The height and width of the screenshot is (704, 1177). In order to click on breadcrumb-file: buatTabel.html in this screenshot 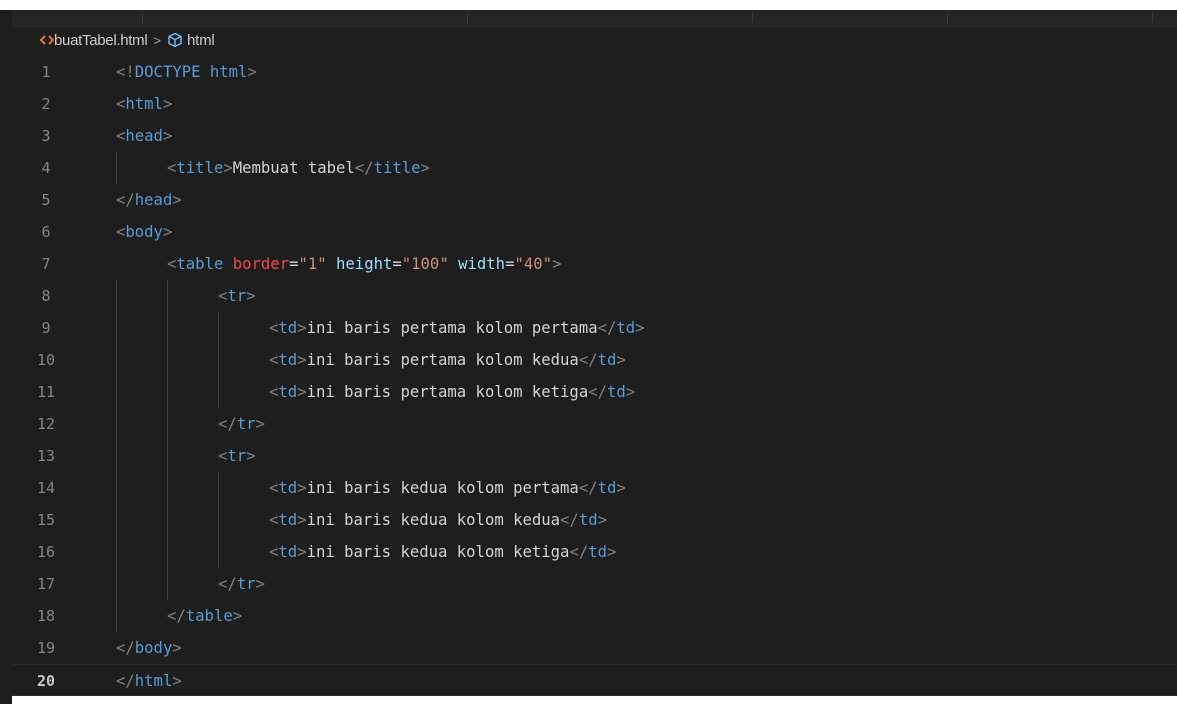, I will do `click(101, 40)`.